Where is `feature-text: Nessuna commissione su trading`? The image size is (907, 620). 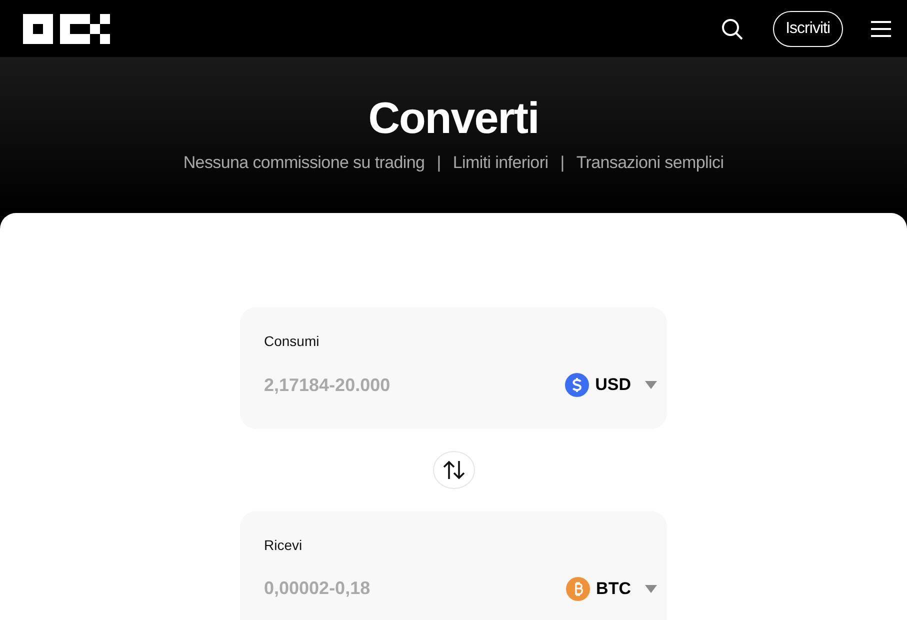 feature-text: Nessuna commissione su trading is located at coordinates (304, 163).